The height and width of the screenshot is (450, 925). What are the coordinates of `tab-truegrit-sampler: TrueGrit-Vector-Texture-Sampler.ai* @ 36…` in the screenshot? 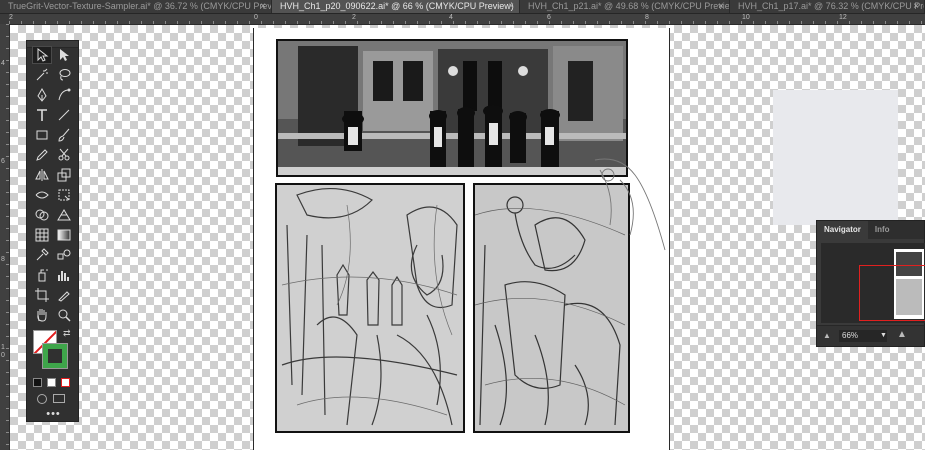 It's located at (136, 6).